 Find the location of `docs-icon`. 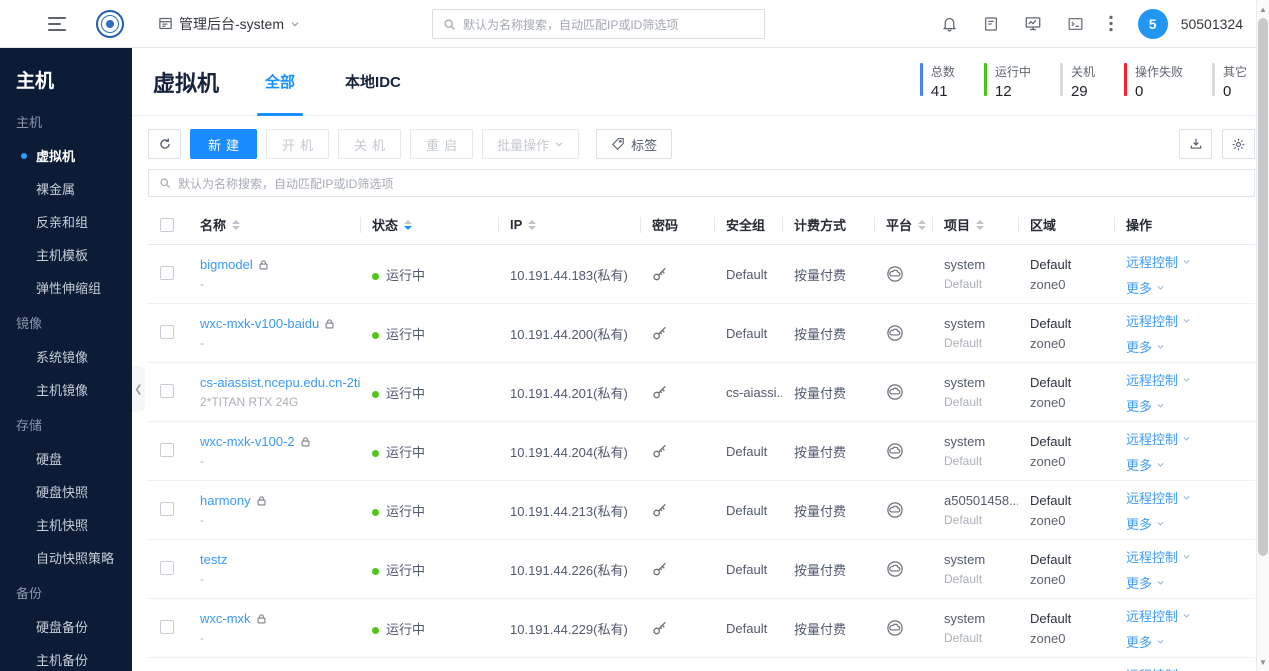

docs-icon is located at coordinates (991, 24).